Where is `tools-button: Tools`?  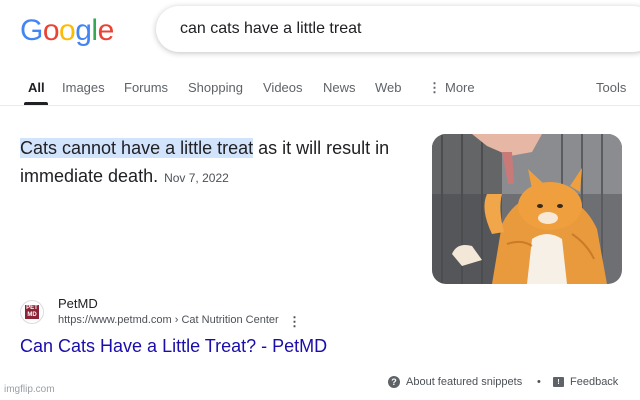 tools-button: Tools is located at coordinates (611, 87).